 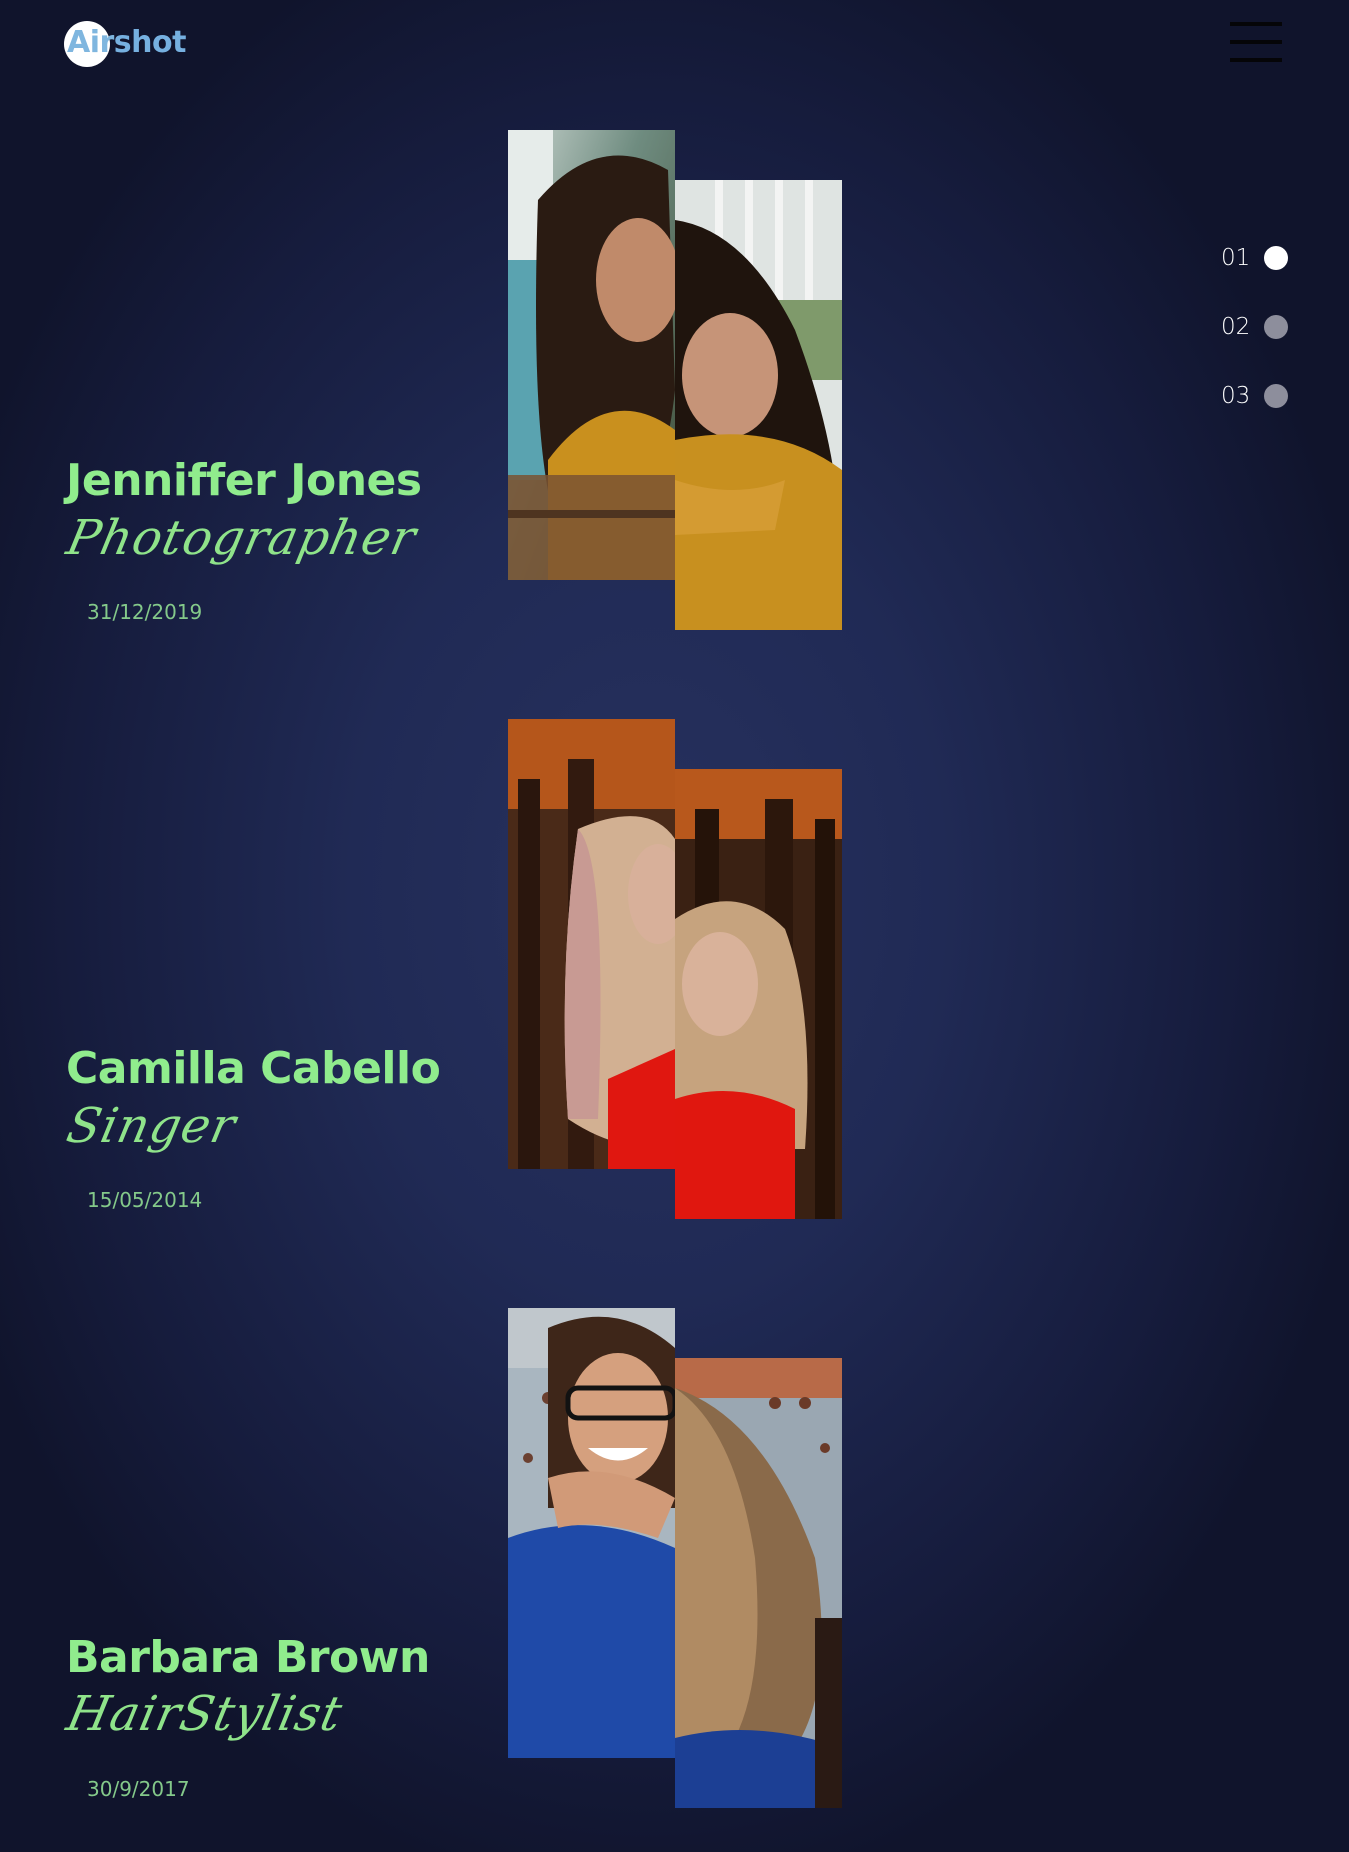 What do you see at coordinates (248, 1657) in the screenshot?
I see `person-name: Barbara Brown` at bounding box center [248, 1657].